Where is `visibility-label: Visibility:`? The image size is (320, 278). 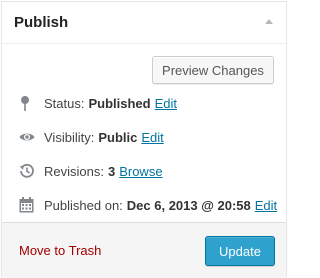 visibility-label: Visibility: is located at coordinates (69, 137).